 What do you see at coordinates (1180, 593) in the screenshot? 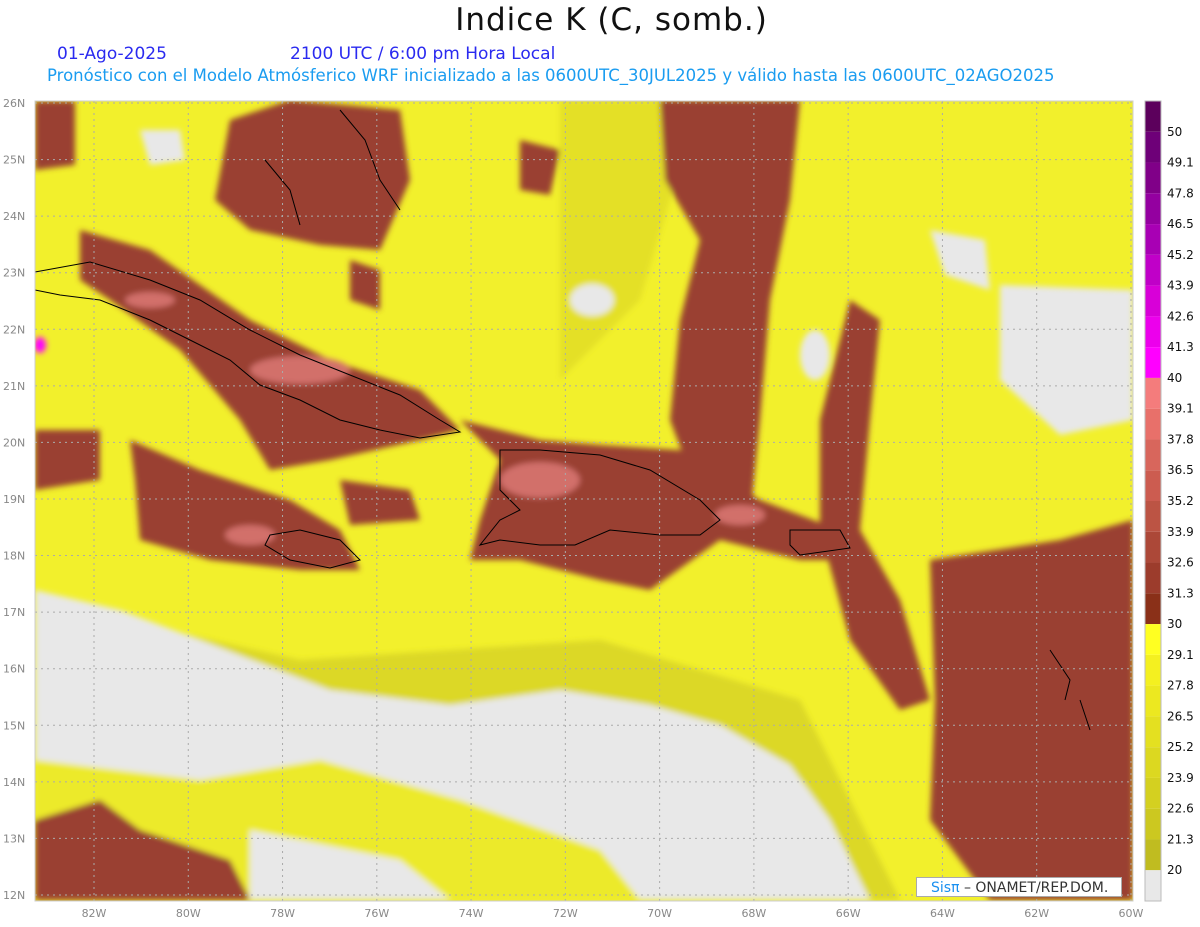
I see `colorbar-label: 31.3` at bounding box center [1180, 593].